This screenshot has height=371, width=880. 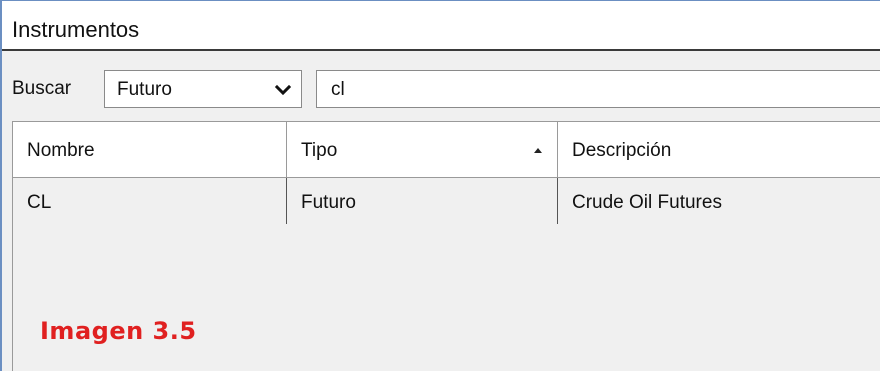 What do you see at coordinates (422, 201) in the screenshot?
I see `cell-tipo: Futuro` at bounding box center [422, 201].